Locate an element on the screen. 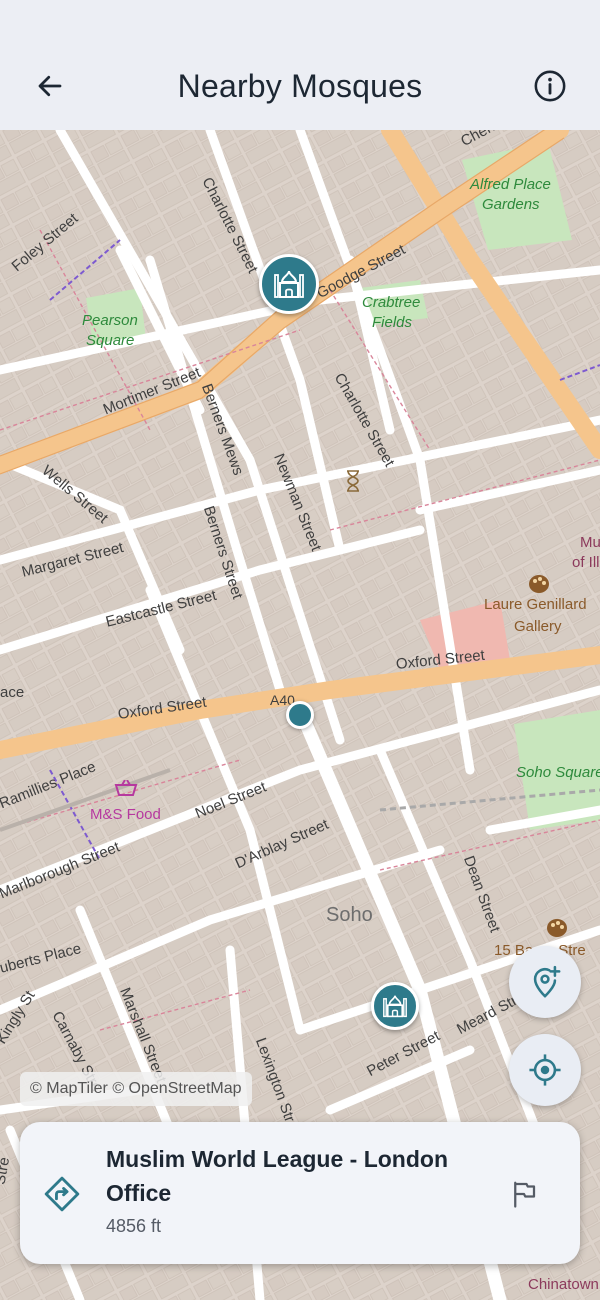 The width and height of the screenshot is (600, 1300). my-location-button is located at coordinates (545, 1070).